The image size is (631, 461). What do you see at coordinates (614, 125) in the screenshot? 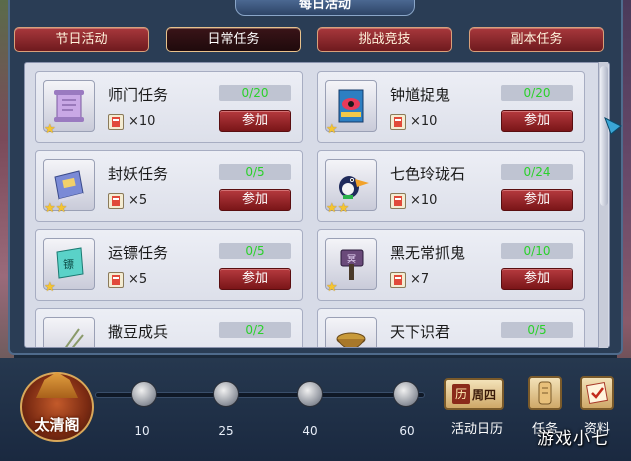
I see `feather-icon` at bounding box center [614, 125].